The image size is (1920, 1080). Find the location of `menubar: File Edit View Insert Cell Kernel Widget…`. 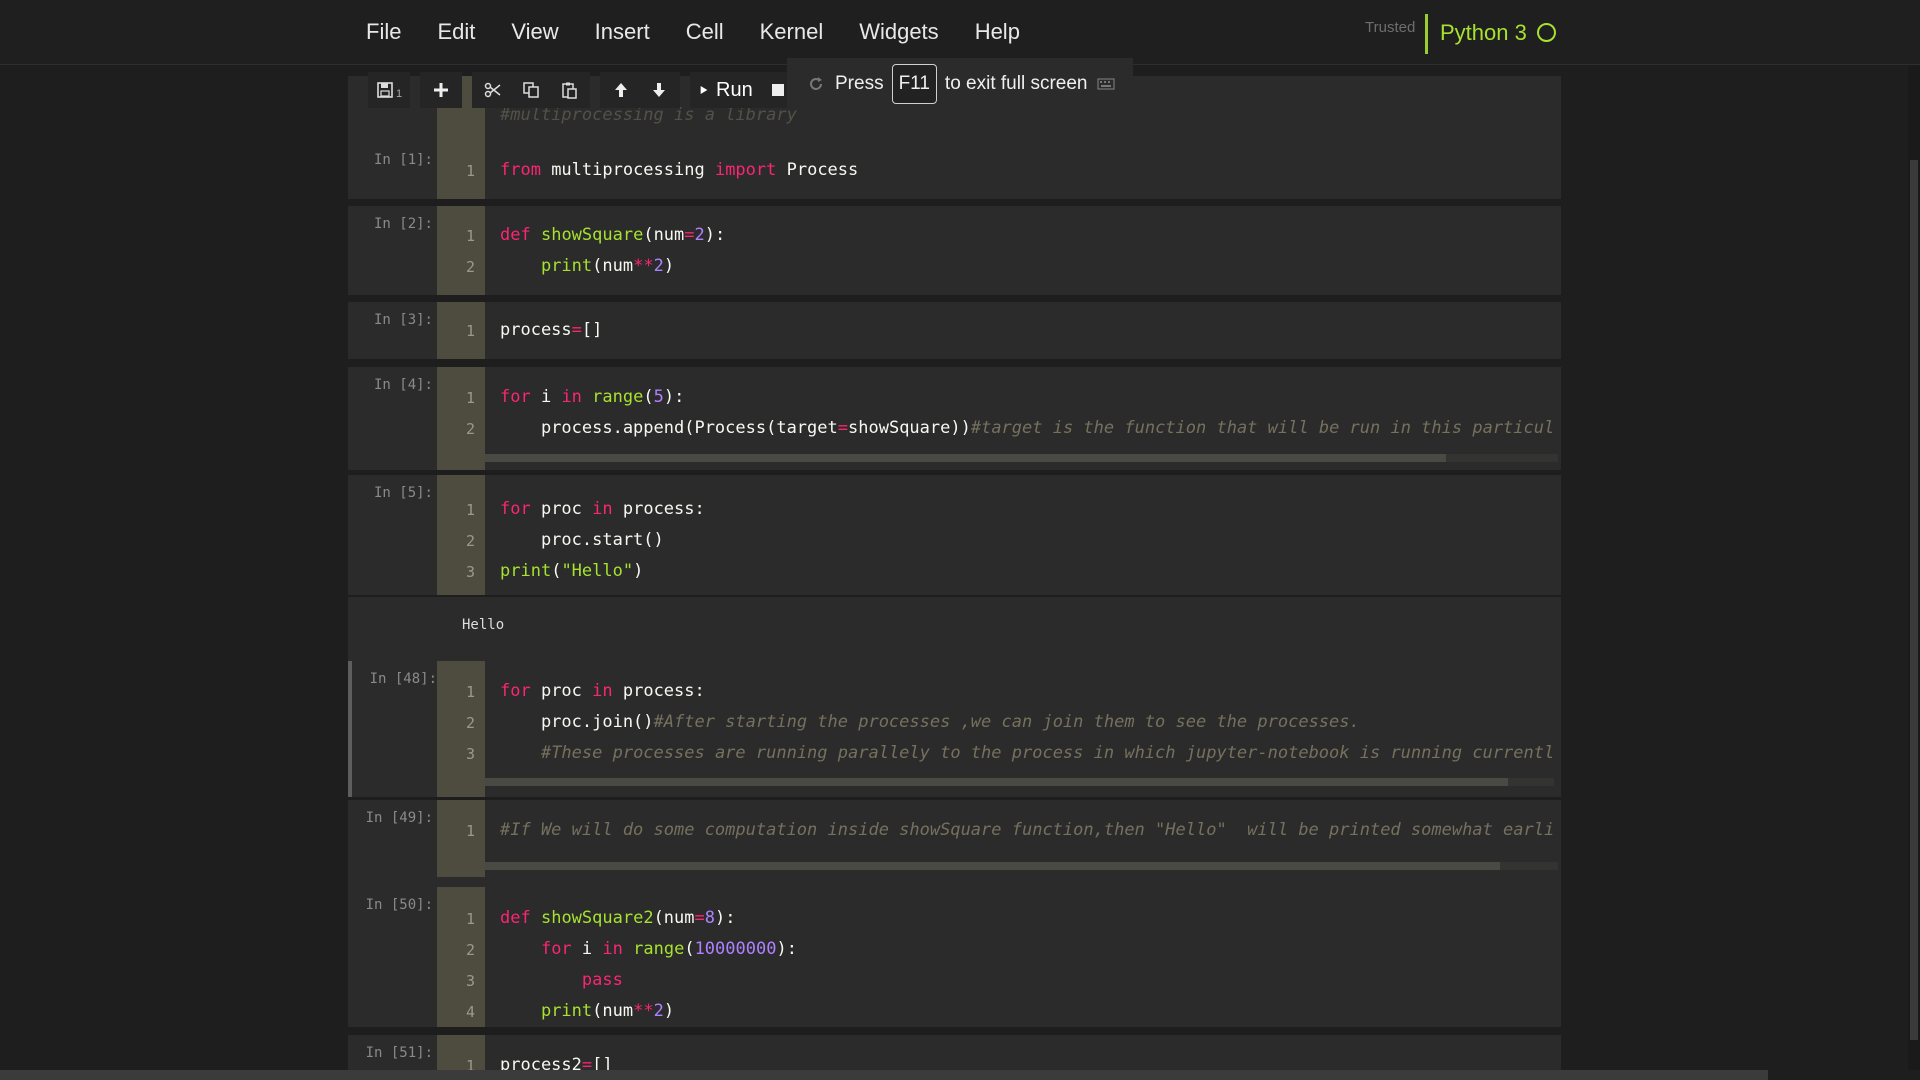

menubar: File Edit View Insert Cell Kernel Widget… is located at coordinates (693, 32).